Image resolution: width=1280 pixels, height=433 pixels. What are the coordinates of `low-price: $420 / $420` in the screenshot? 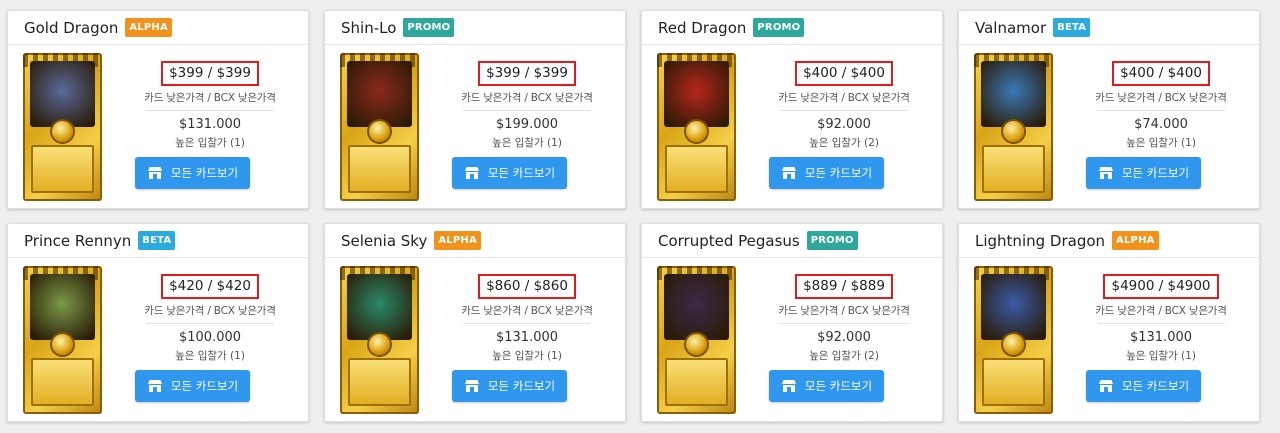 It's located at (210, 286).